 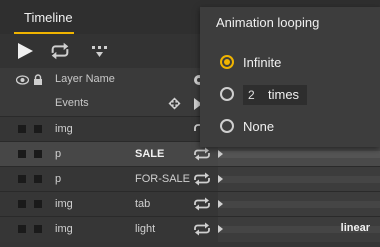 I want to click on radio-none, so click(x=227, y=126).